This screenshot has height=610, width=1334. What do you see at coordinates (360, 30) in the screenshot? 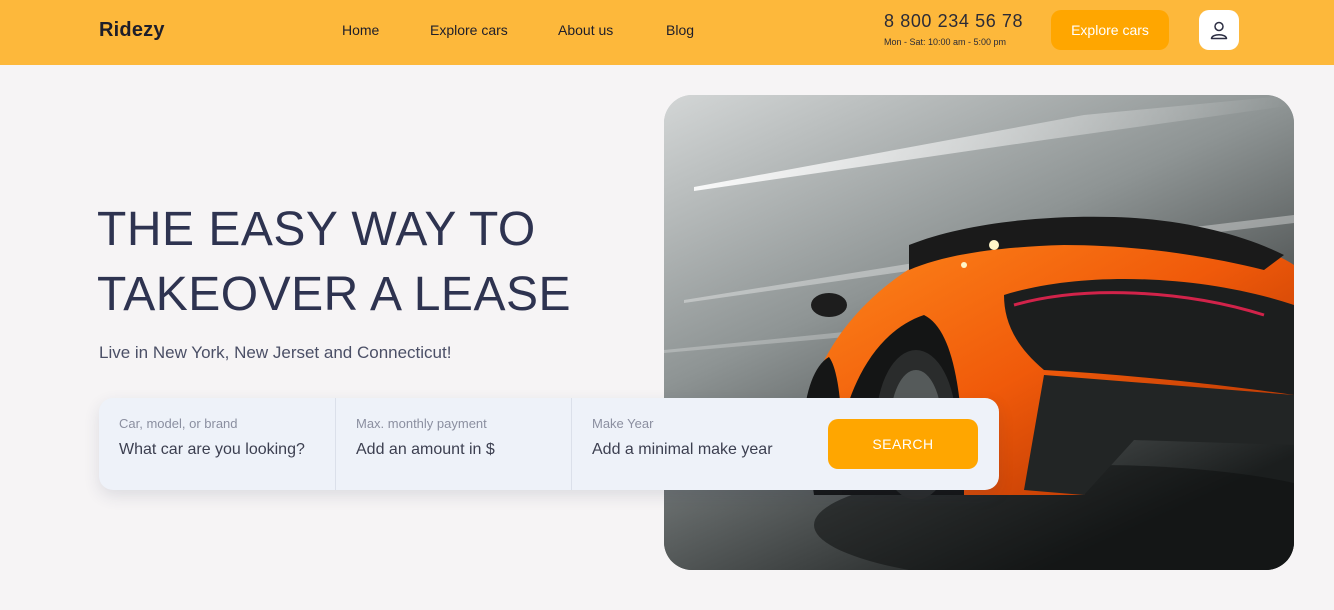
I see `nav-home: Home` at bounding box center [360, 30].